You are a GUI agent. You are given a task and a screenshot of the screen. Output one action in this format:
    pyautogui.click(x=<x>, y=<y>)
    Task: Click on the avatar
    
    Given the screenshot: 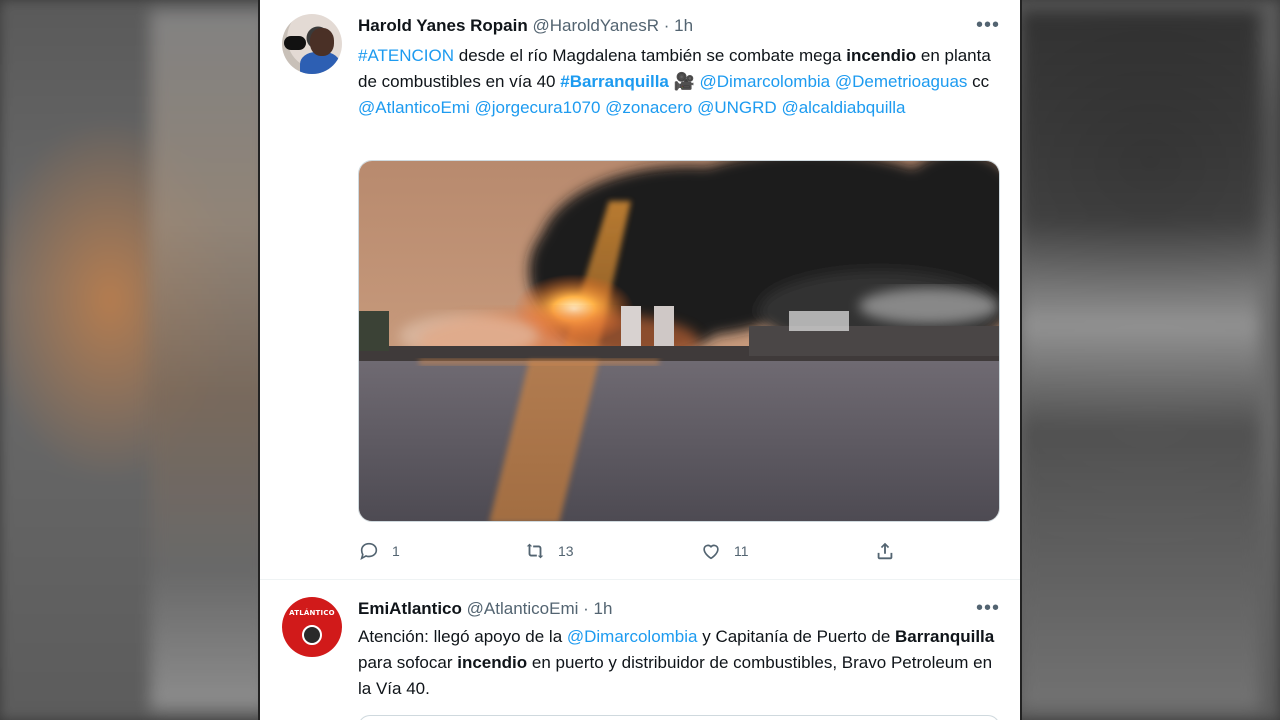 What is the action you would take?
    pyautogui.click(x=312, y=44)
    